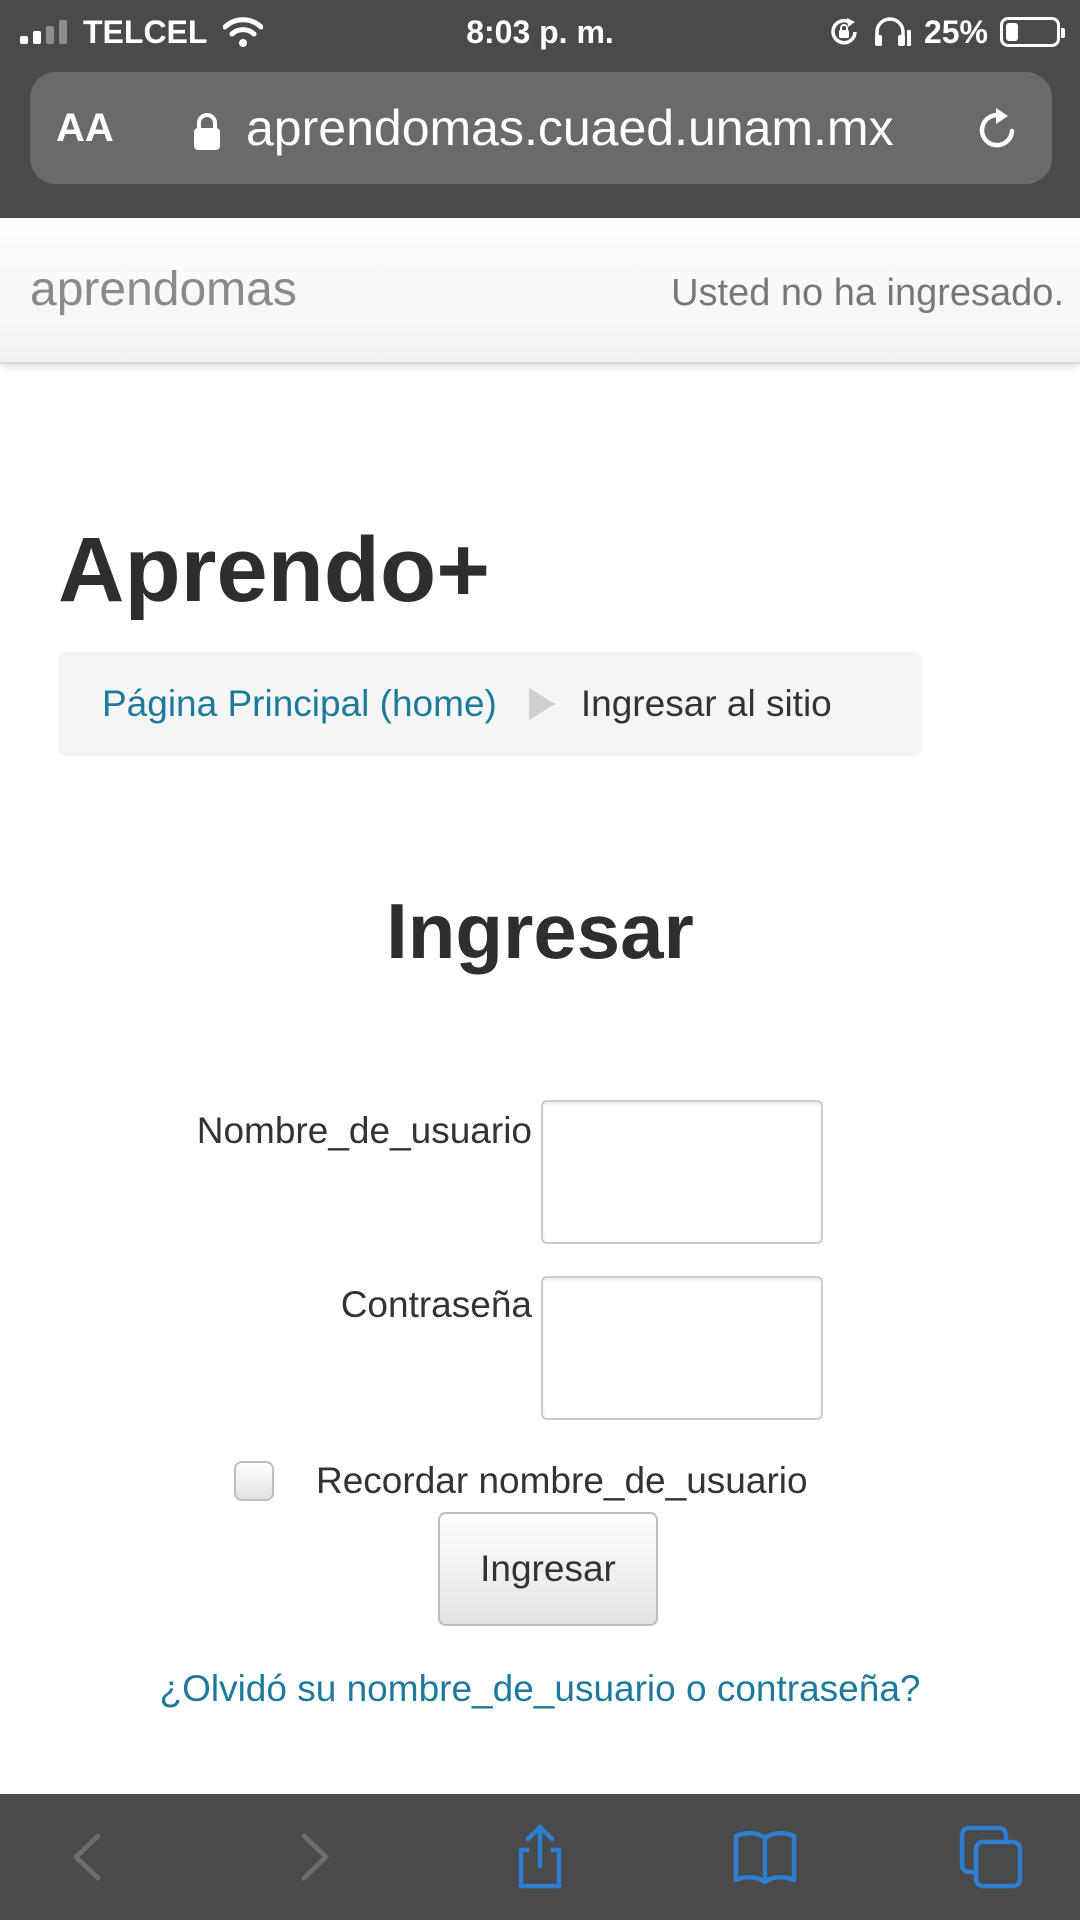  I want to click on battery-level, so click(1012, 32).